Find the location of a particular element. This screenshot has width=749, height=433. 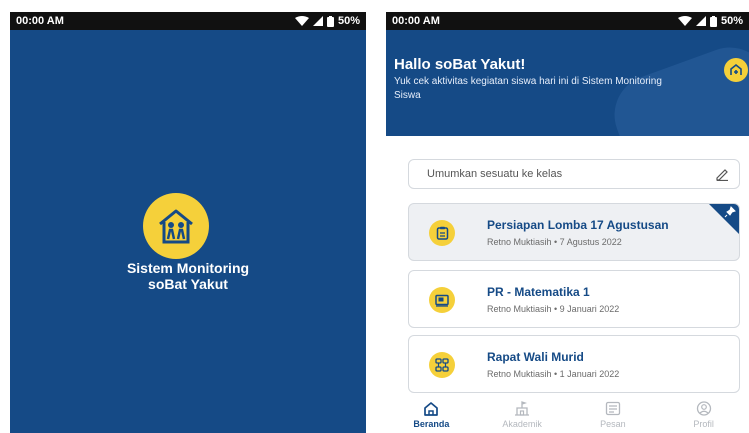

status-bar: 00:00 AM 50% is located at coordinates (567, 21).